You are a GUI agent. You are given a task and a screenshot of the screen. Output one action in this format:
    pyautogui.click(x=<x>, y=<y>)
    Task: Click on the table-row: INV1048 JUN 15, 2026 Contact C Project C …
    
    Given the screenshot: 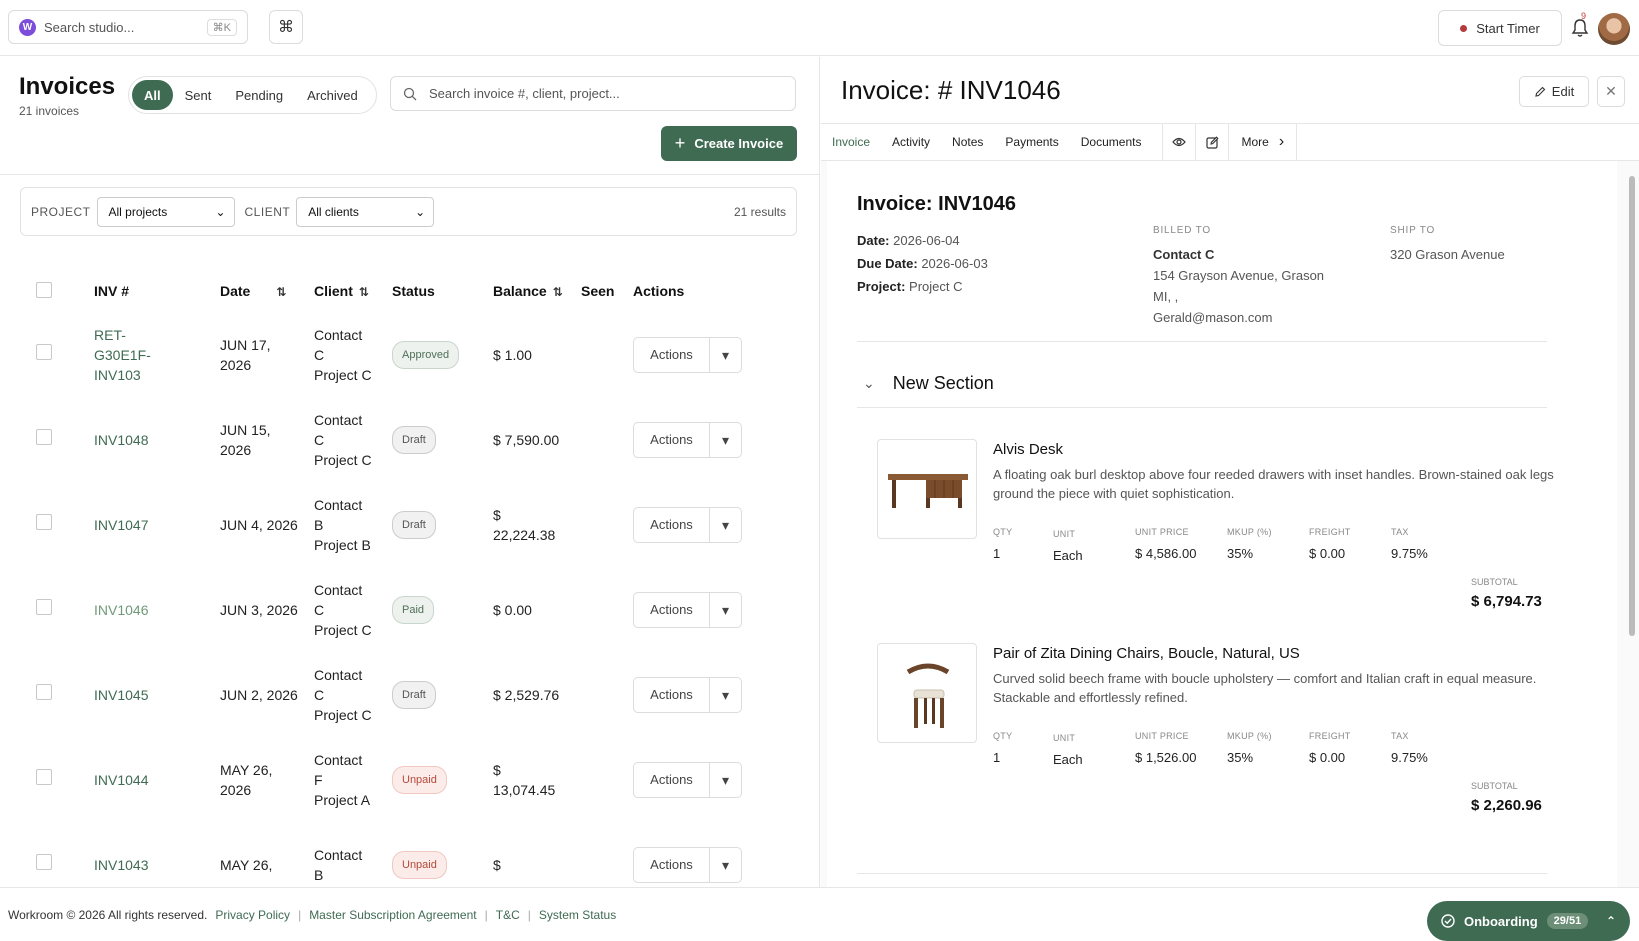 What is the action you would take?
    pyautogui.click(x=394, y=439)
    